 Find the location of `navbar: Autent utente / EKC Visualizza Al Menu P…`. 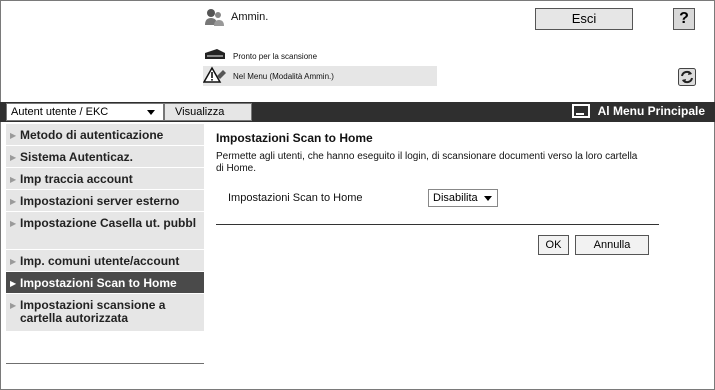

navbar: Autent utente / EKC Visualizza Al Menu P… is located at coordinates (357, 112).